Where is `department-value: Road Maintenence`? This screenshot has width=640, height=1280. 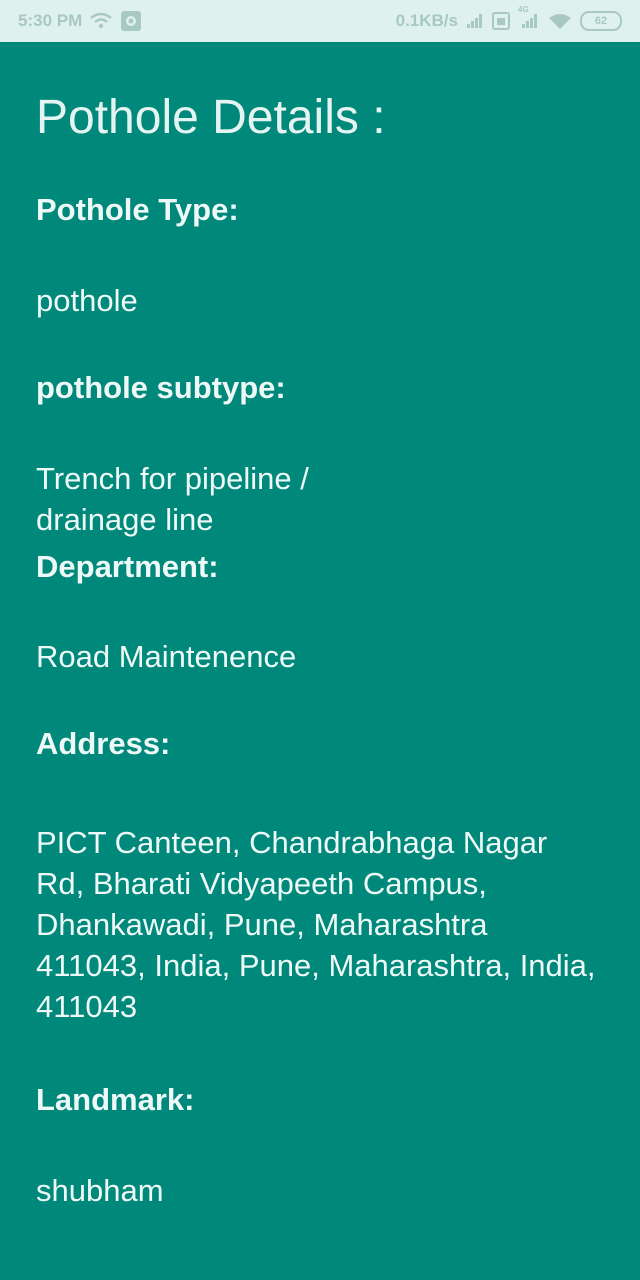
department-value: Road Maintenence is located at coordinates (166, 656).